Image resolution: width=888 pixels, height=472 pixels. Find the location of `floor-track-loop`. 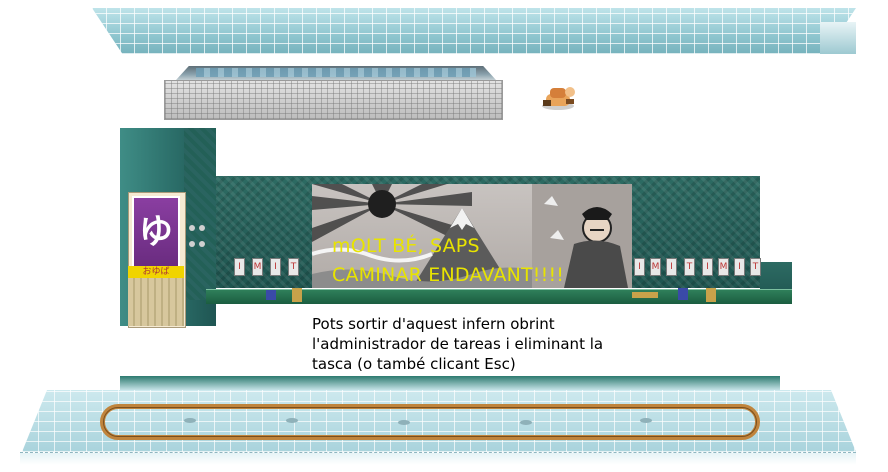

floor-track-loop is located at coordinates (430, 422).